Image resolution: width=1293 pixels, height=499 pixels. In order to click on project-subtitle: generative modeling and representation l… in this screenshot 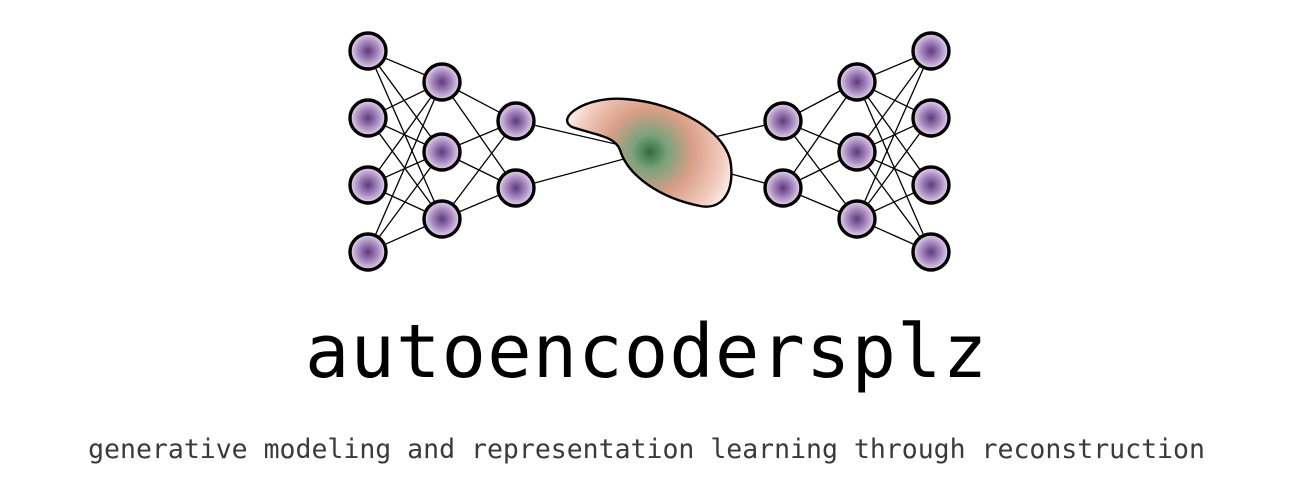, I will do `click(646, 449)`.